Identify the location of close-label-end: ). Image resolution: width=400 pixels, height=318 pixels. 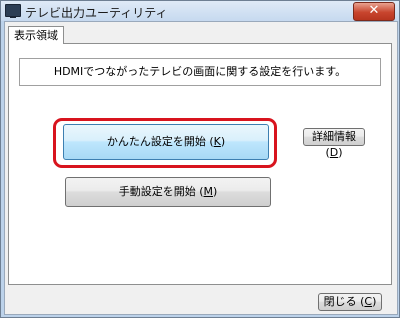
(374, 301).